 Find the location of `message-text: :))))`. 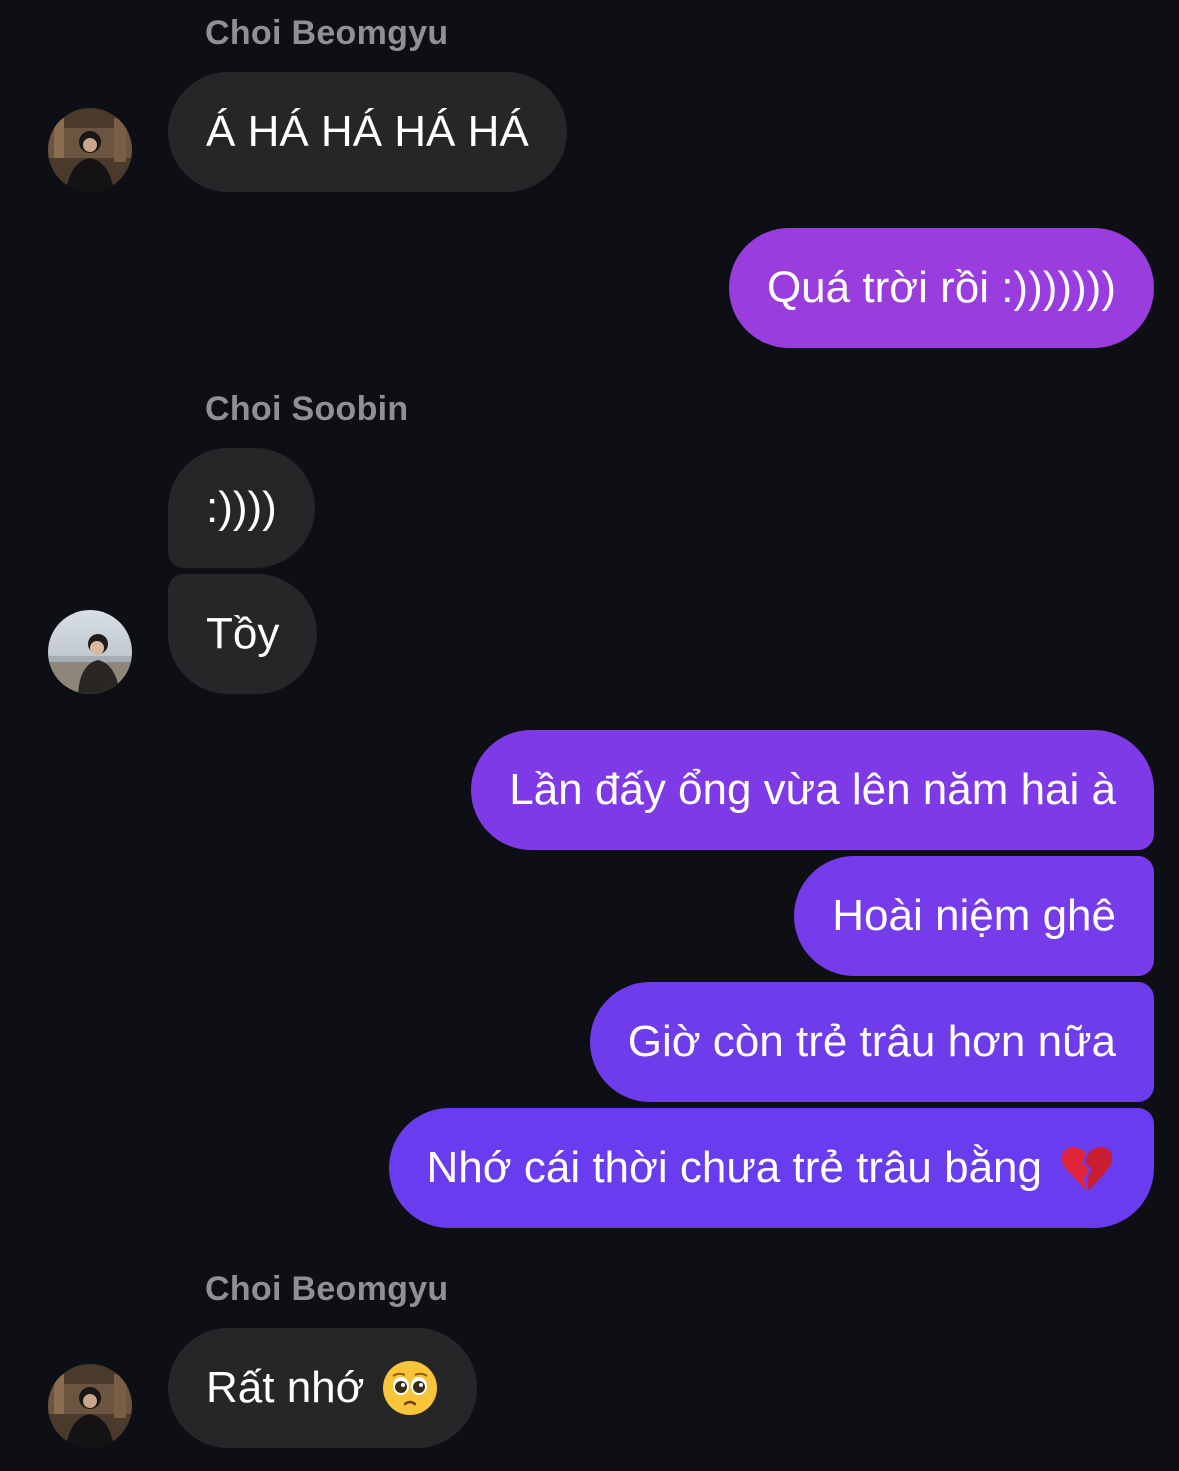

message-text: :)))) is located at coordinates (241, 507).